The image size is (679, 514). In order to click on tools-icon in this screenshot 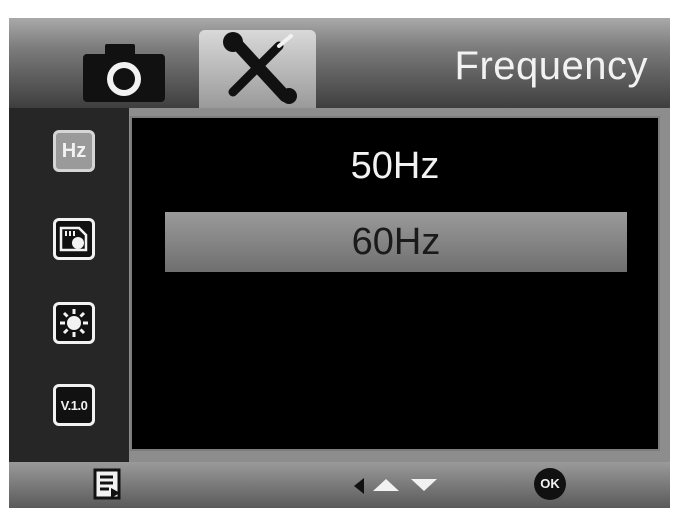, I will do `click(260, 68)`.